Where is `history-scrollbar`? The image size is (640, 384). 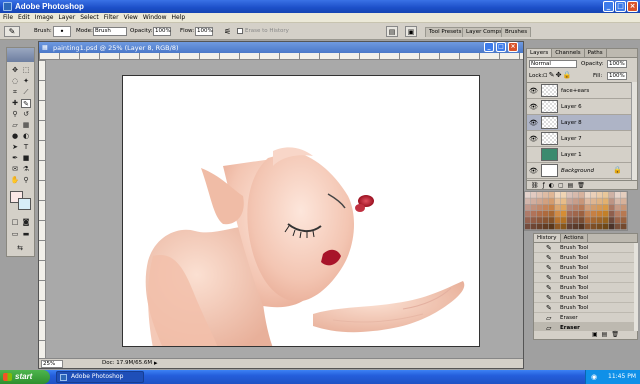
history-scrollbar is located at coordinates (636, 287).